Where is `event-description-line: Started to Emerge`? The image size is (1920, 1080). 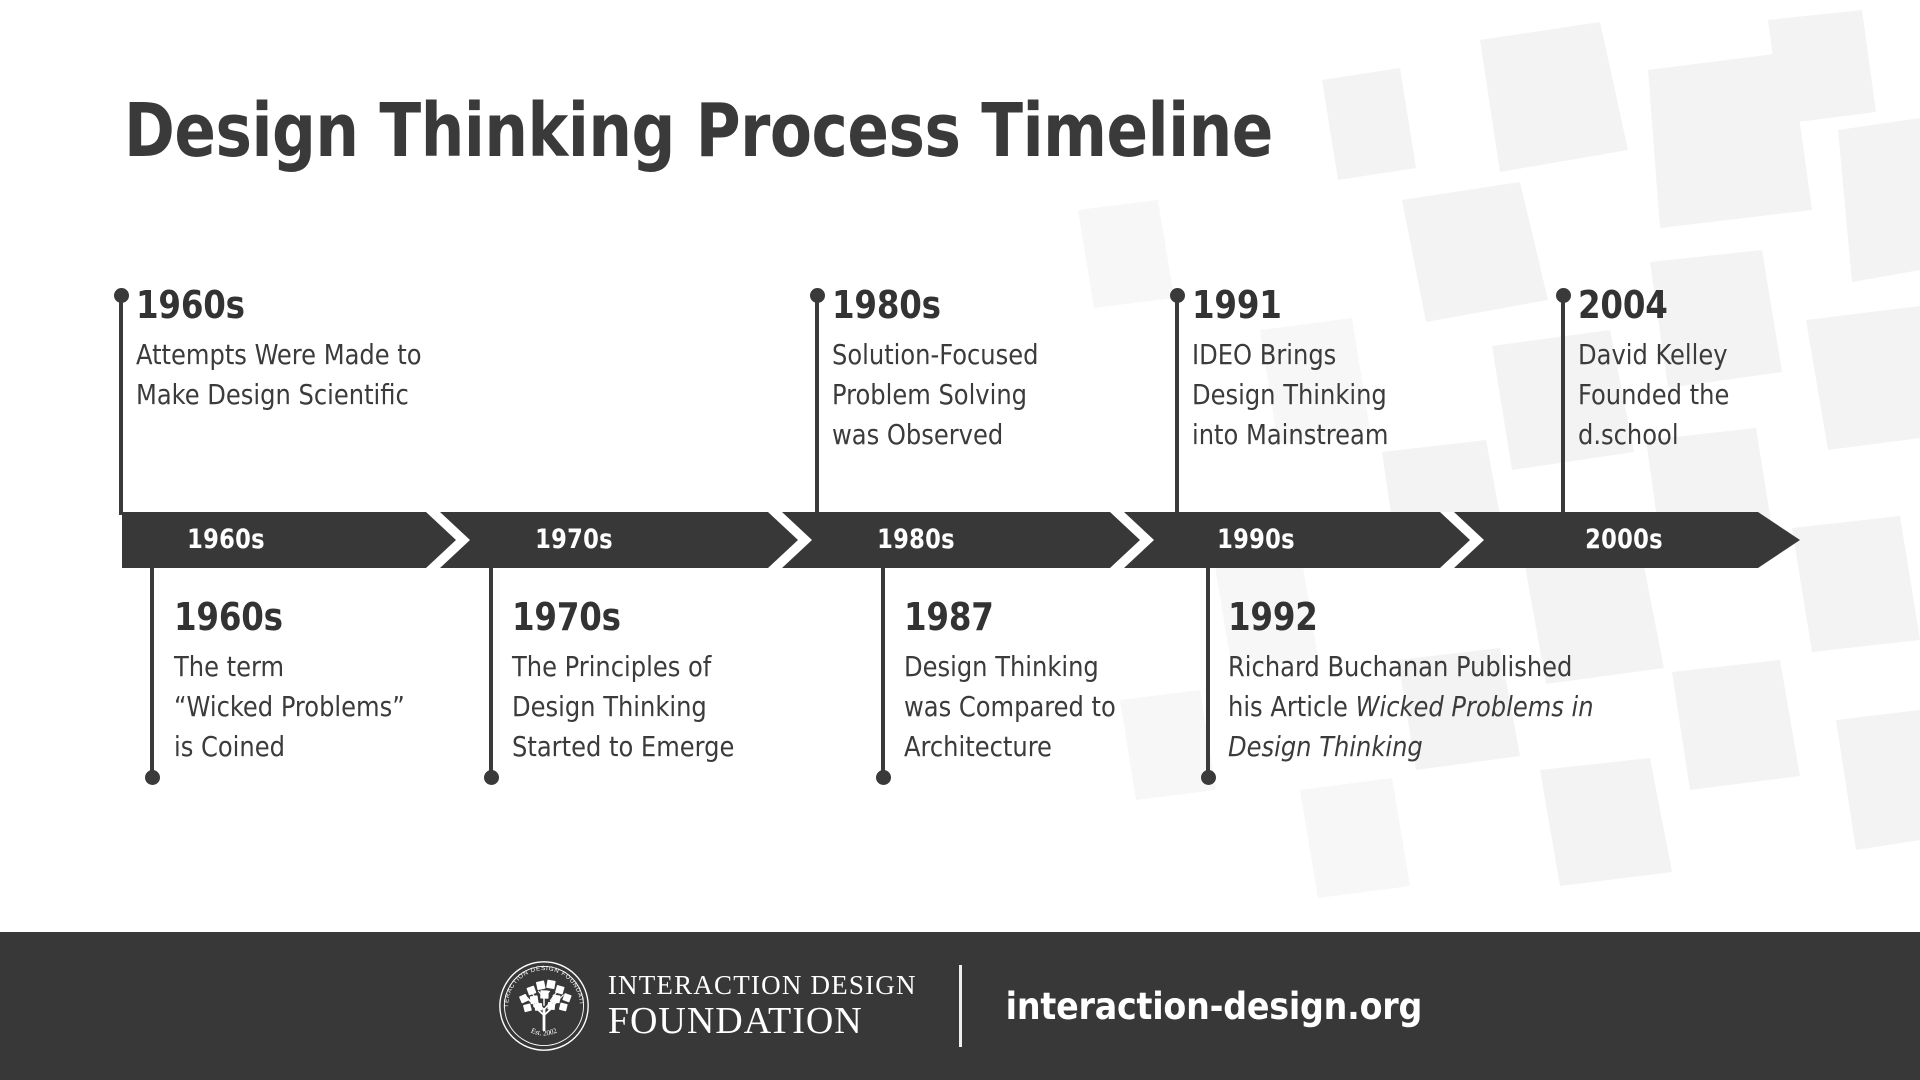
event-description-line: Started to Emerge is located at coordinates (623, 746).